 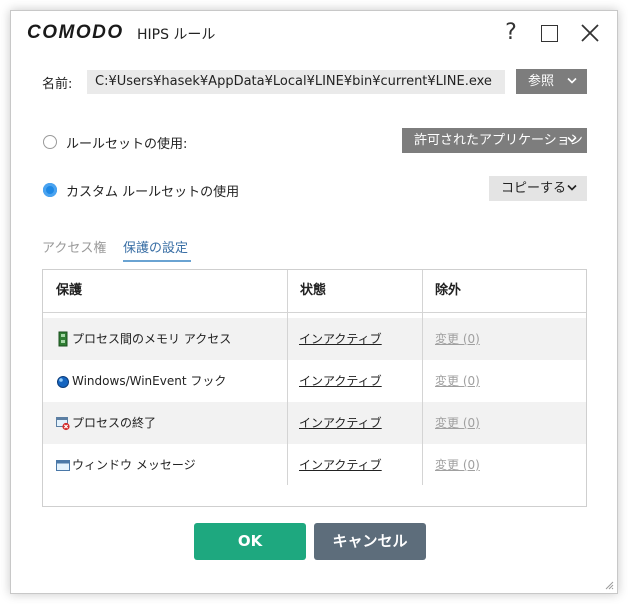 What do you see at coordinates (609, 585) in the screenshot?
I see `resize-grip-icon` at bounding box center [609, 585].